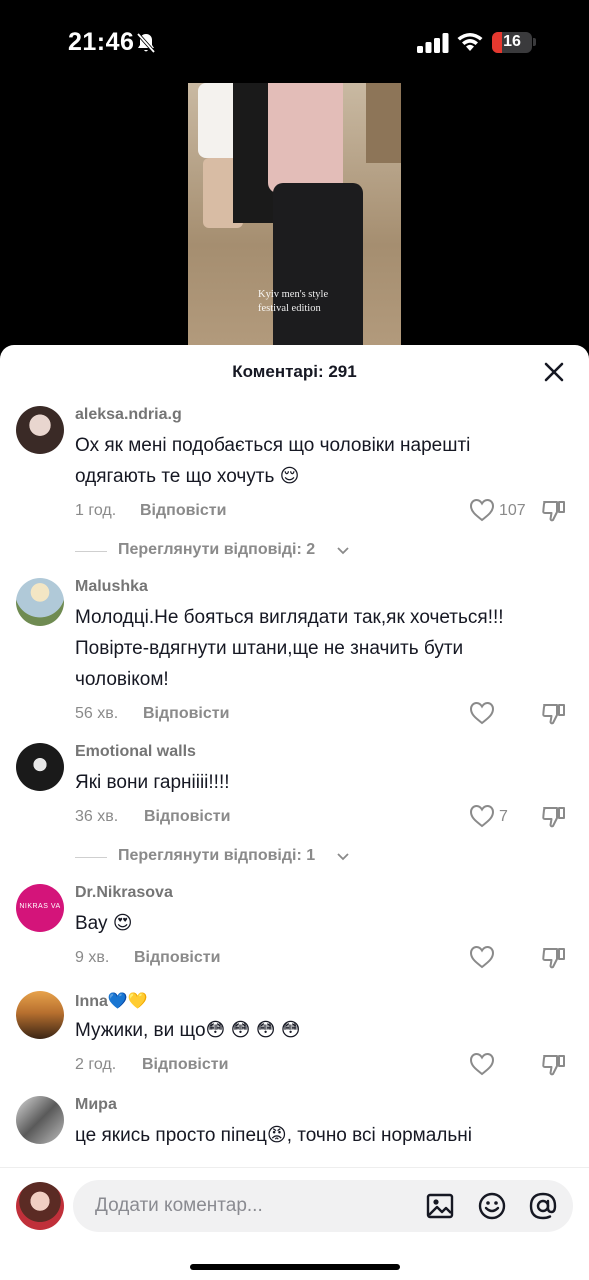  What do you see at coordinates (294, 40) in the screenshot?
I see `status-bar: 21:46 16` at bounding box center [294, 40].